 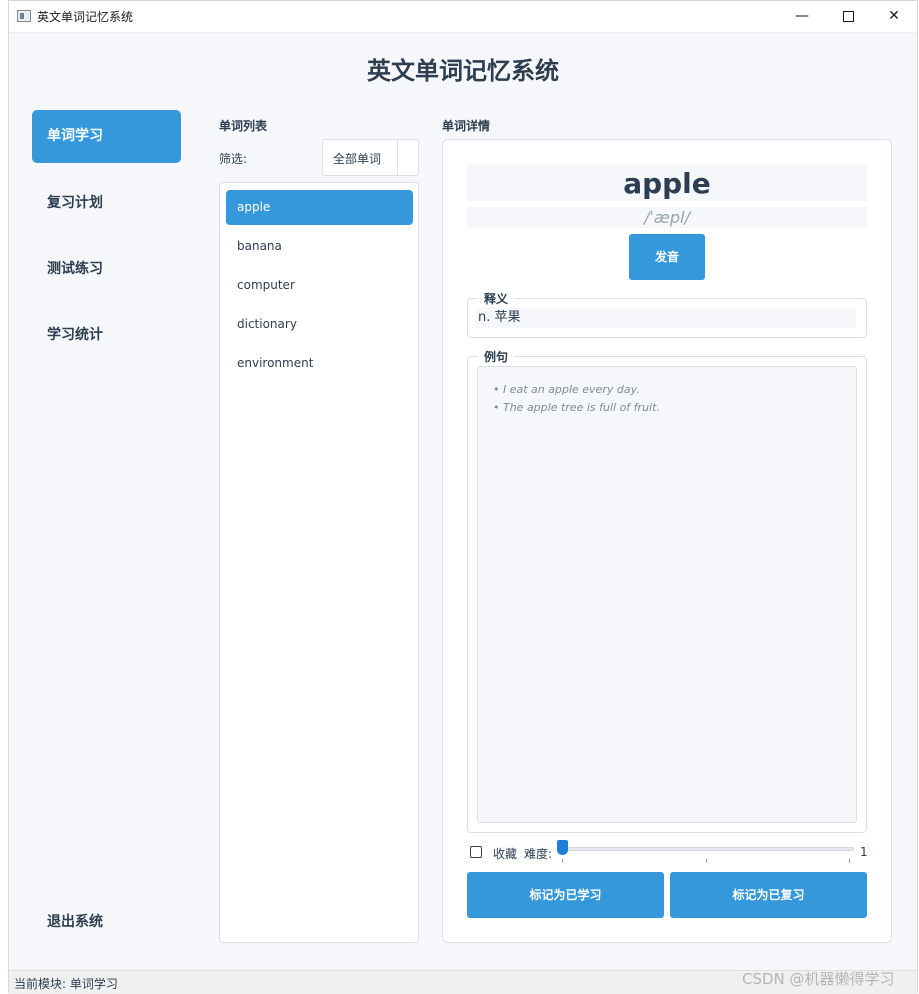 I want to click on minimize-button: —, so click(x=802, y=16).